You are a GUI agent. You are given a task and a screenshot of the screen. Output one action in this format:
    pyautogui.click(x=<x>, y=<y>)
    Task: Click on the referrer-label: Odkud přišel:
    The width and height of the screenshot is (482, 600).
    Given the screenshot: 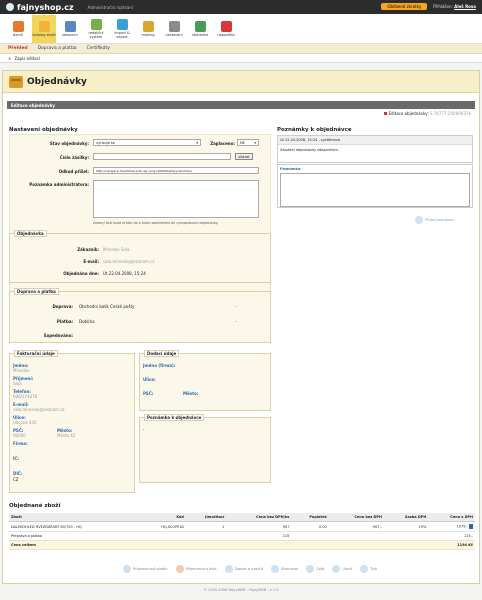 What is the action you would take?
    pyautogui.click(x=73, y=171)
    